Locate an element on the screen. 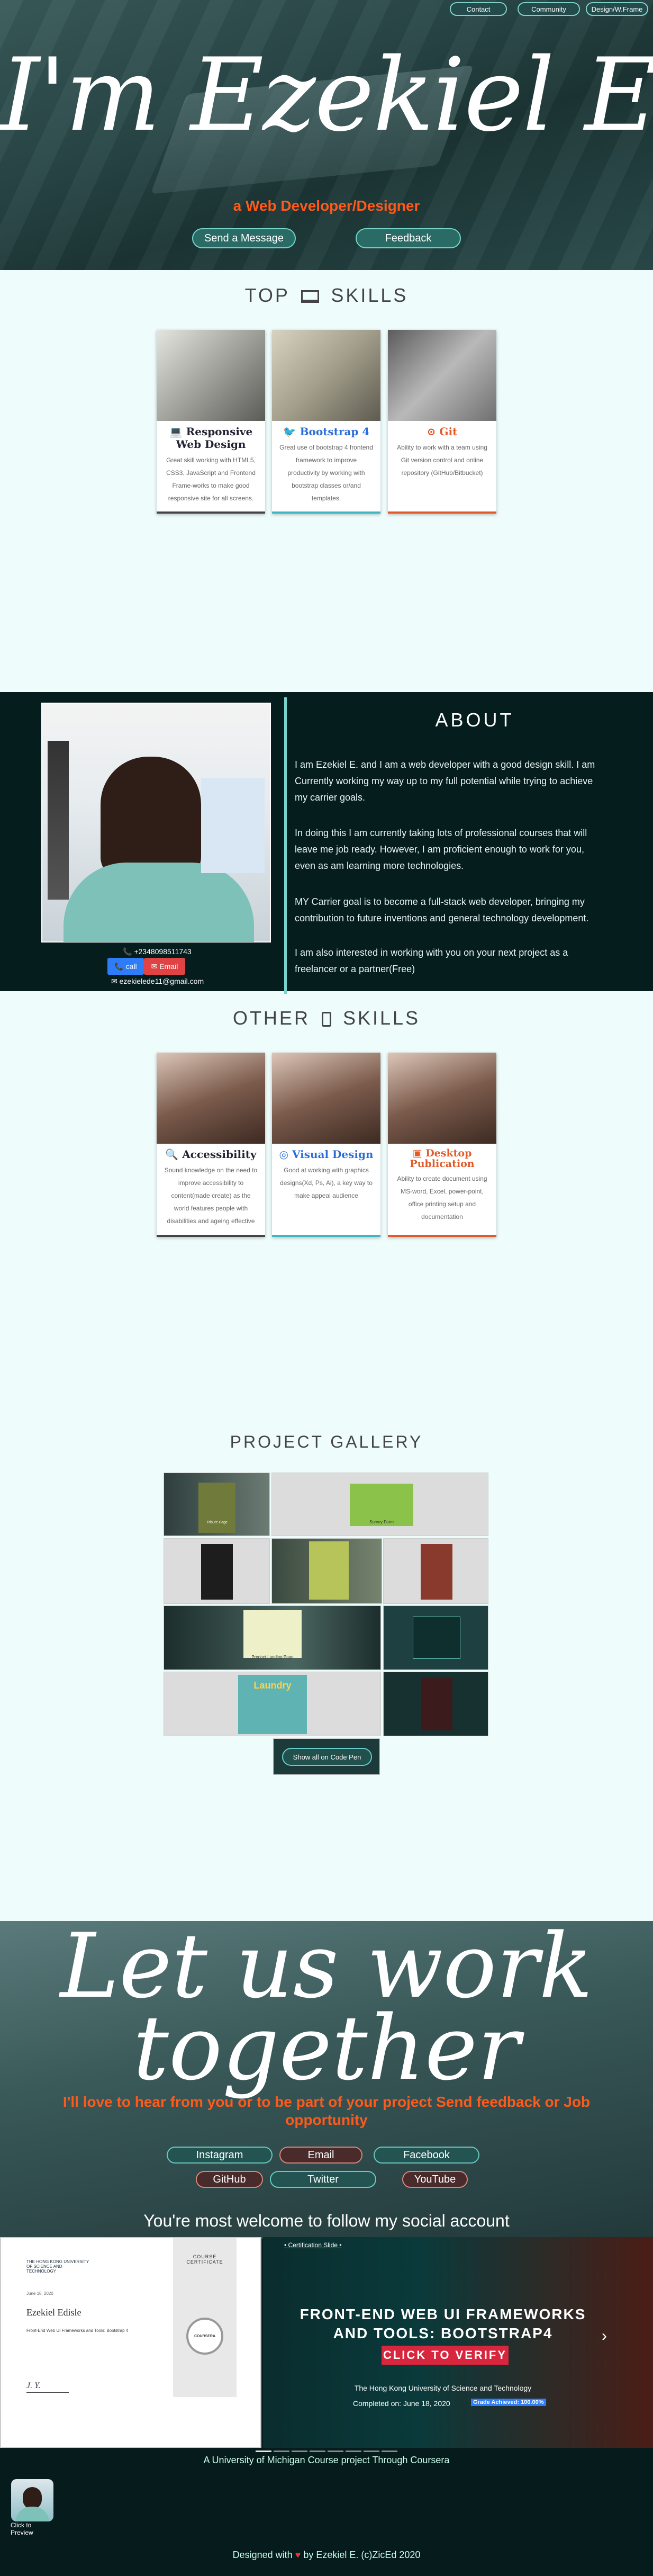 This screenshot has height=2576, width=653. coursera-seal: COURSERA is located at coordinates (204, 2336).